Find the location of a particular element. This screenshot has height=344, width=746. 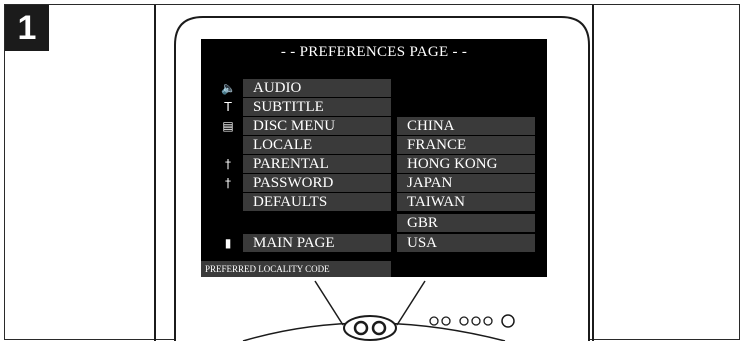

status-bar: PREFERRED LOCALITY CODE is located at coordinates (296, 269).